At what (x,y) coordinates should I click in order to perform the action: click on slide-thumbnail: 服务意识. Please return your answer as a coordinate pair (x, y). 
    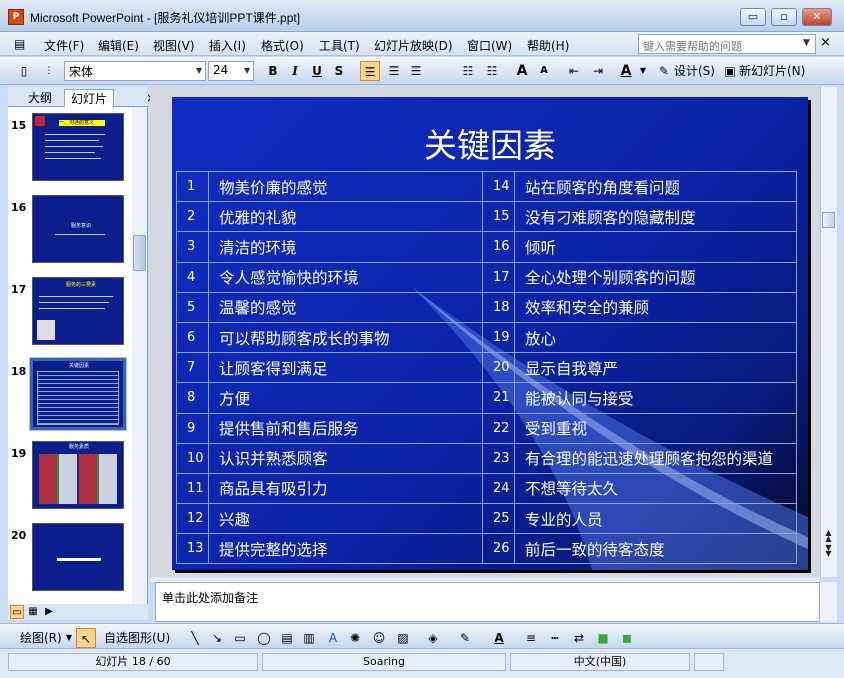
    Looking at the image, I should click on (78, 229).